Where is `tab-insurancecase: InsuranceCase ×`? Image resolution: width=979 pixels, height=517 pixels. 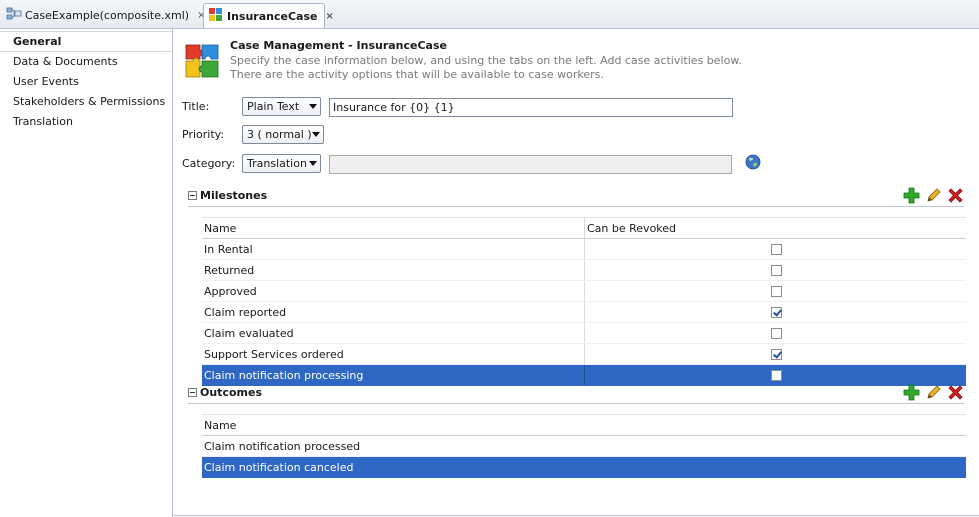 tab-insurancecase: InsuranceCase × is located at coordinates (268, 15).